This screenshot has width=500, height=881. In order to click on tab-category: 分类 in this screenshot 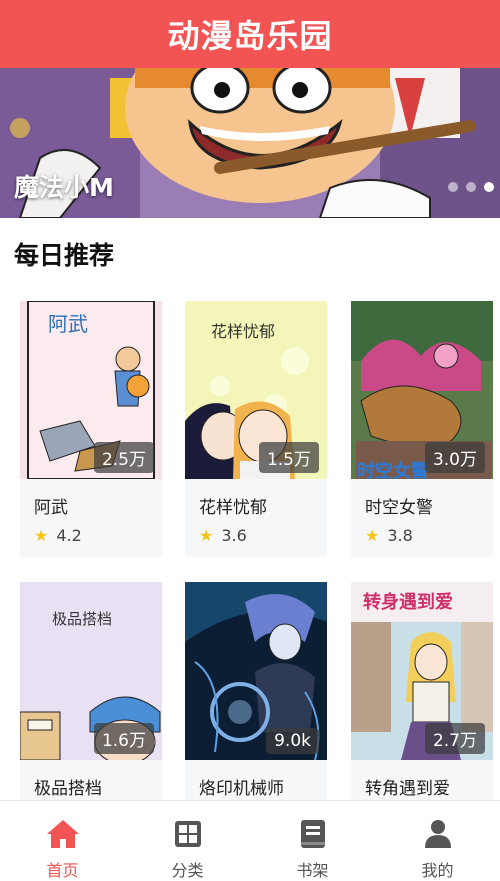, I will do `click(187, 841)`.